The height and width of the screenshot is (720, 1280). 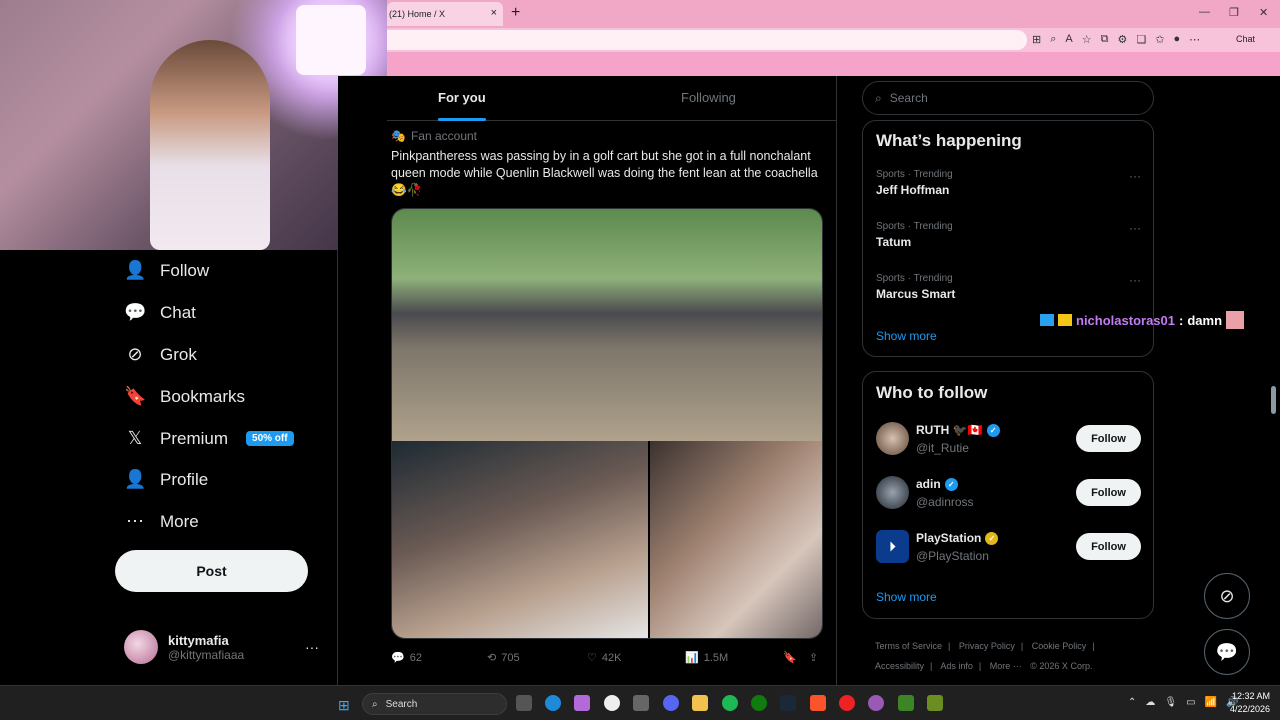 What do you see at coordinates (515, 13) in the screenshot?
I see `new-tab-button: +` at bounding box center [515, 13].